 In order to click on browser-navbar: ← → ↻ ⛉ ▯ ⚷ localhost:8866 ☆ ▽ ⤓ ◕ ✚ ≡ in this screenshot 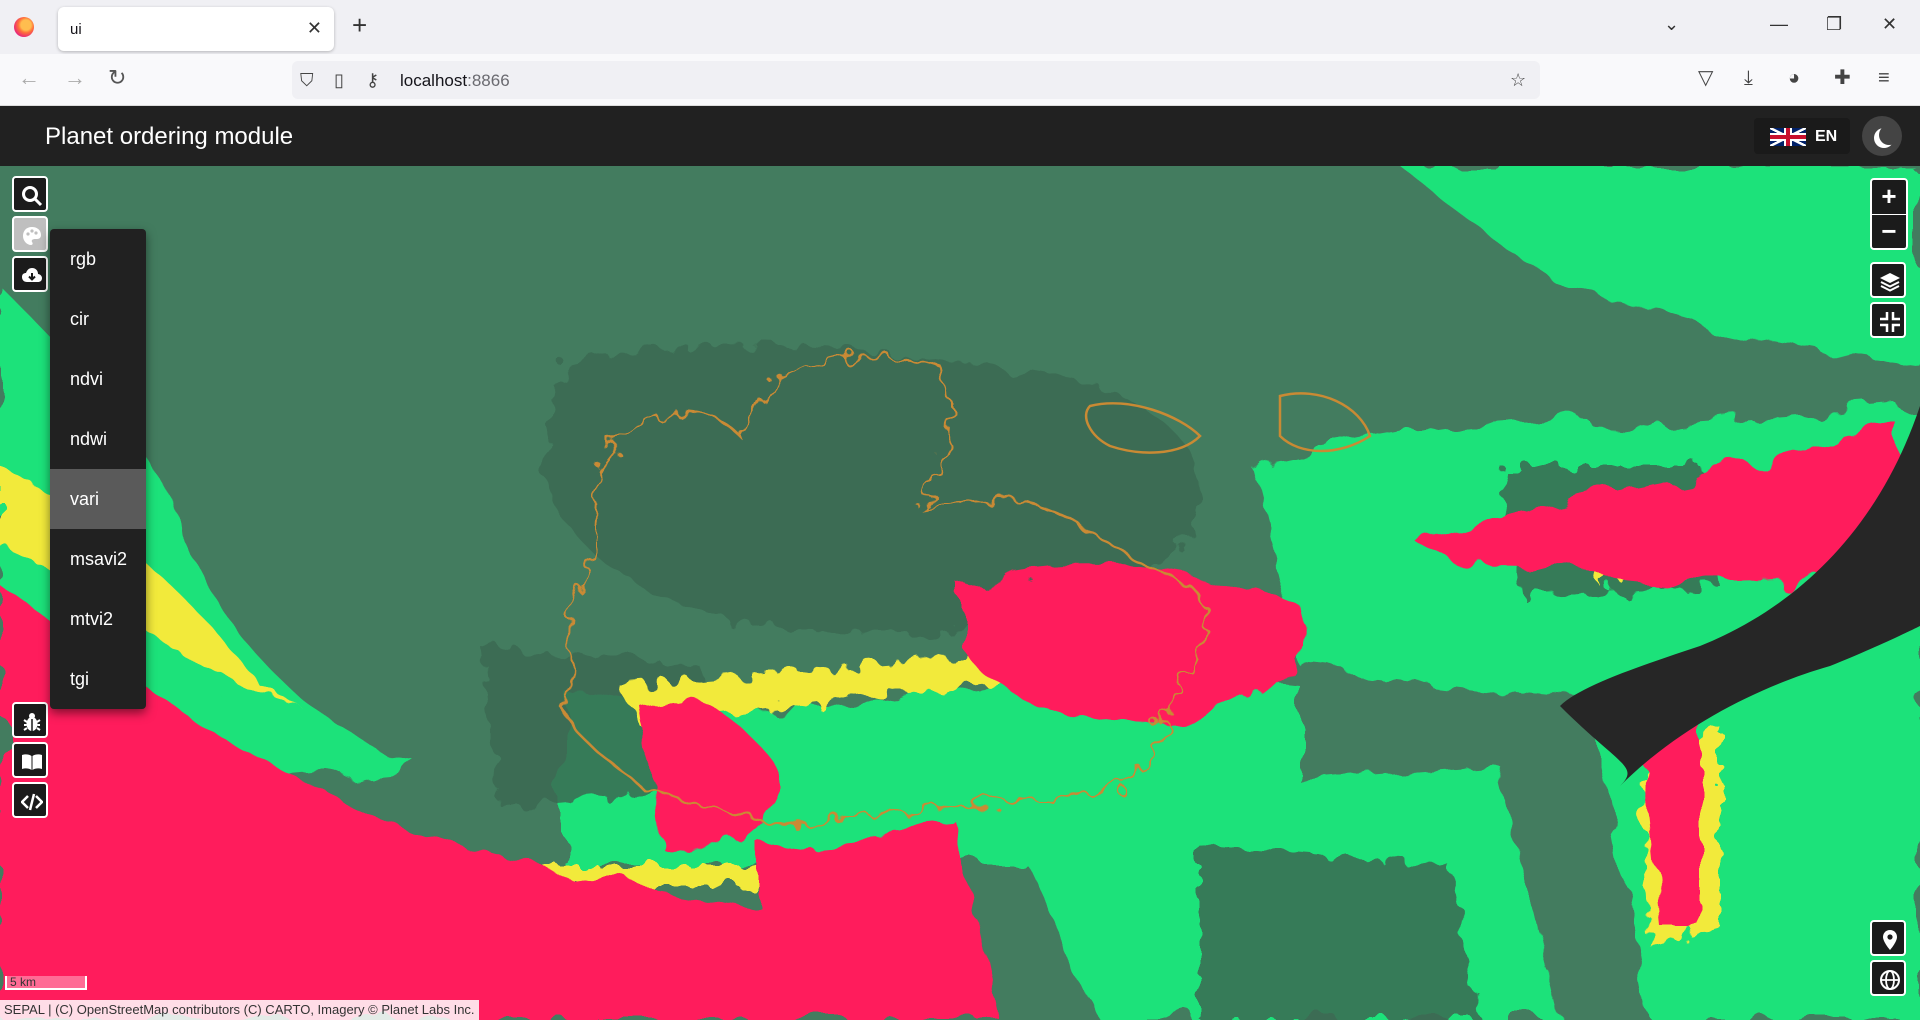, I will do `click(960, 80)`.